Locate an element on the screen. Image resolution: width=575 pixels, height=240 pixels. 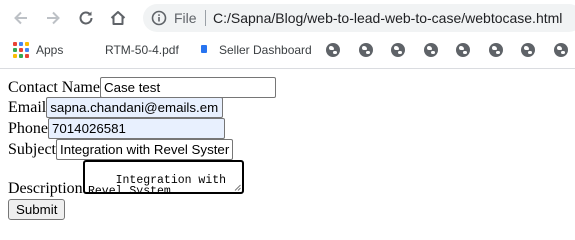
contact-name-row: Contact Name Case test is located at coordinates (142, 87).